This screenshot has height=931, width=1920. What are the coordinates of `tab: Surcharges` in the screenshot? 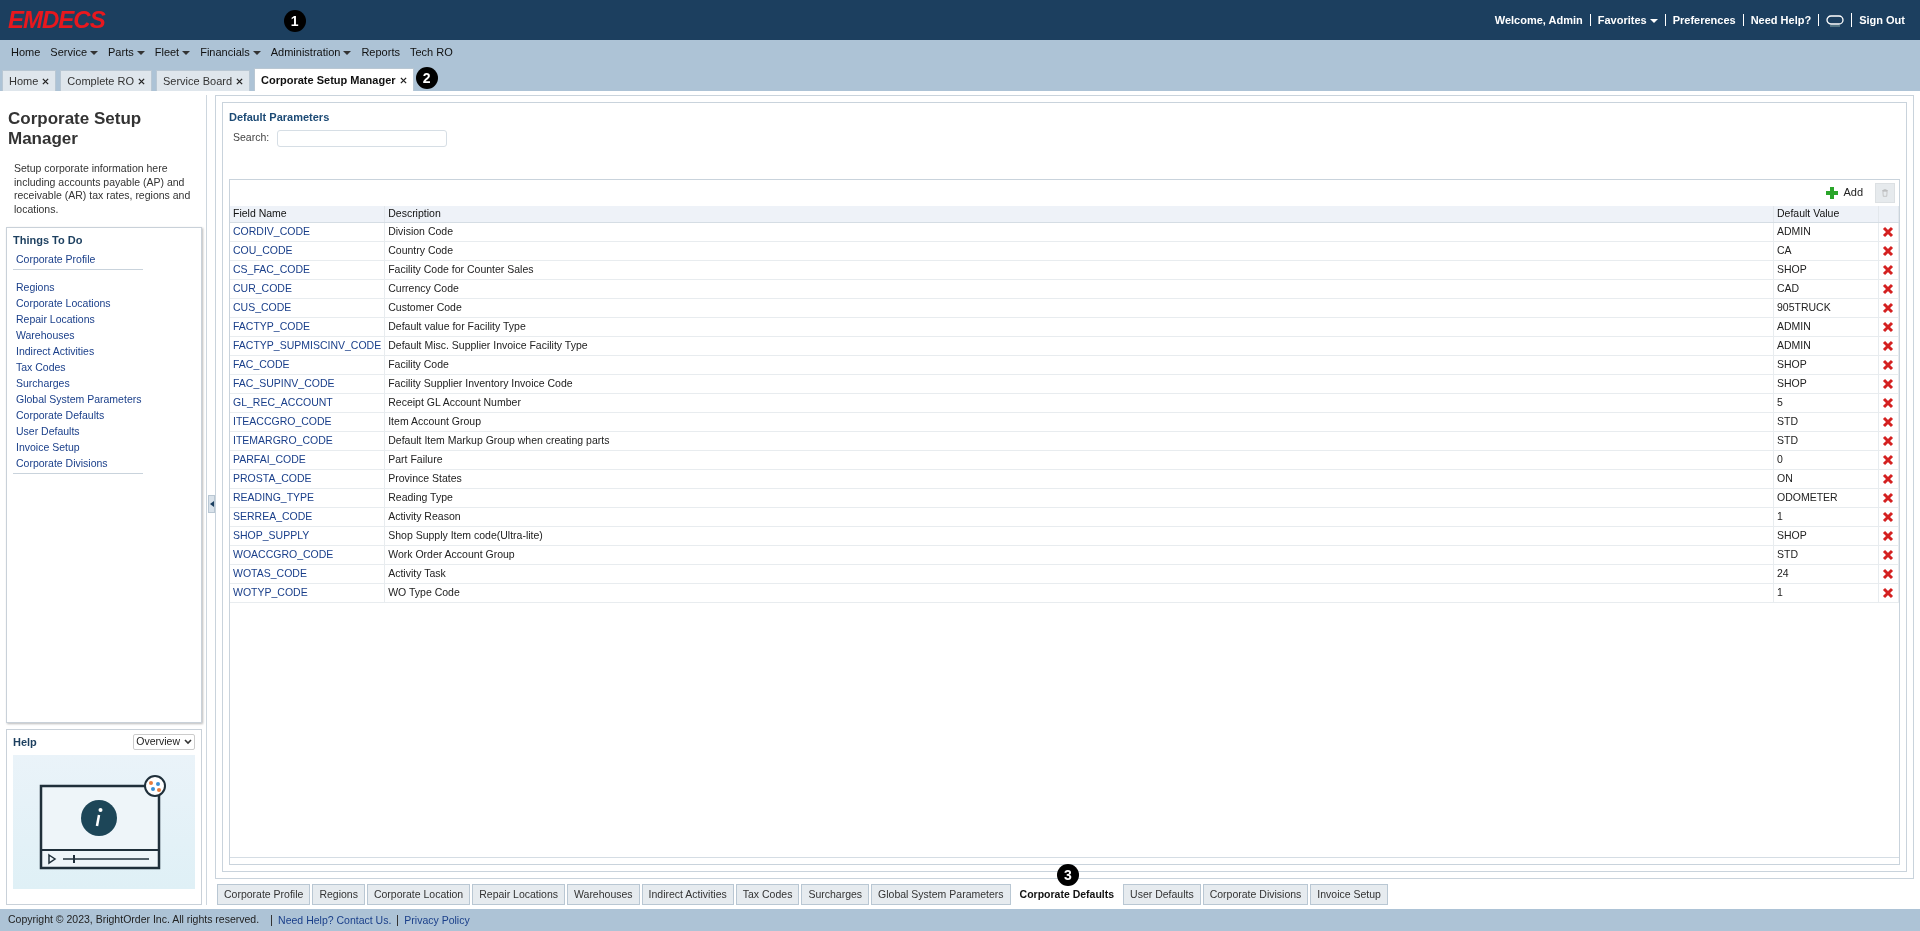 It's located at (835, 894).